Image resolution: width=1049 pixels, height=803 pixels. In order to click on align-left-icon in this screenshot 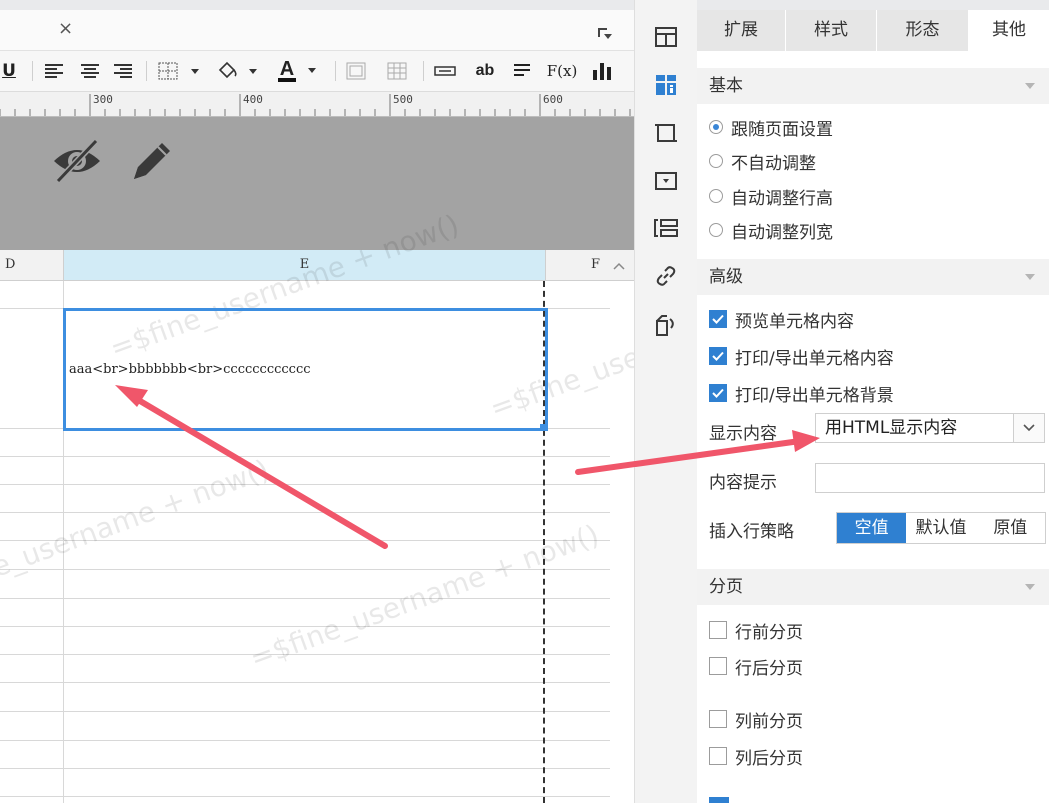, I will do `click(54, 71)`.